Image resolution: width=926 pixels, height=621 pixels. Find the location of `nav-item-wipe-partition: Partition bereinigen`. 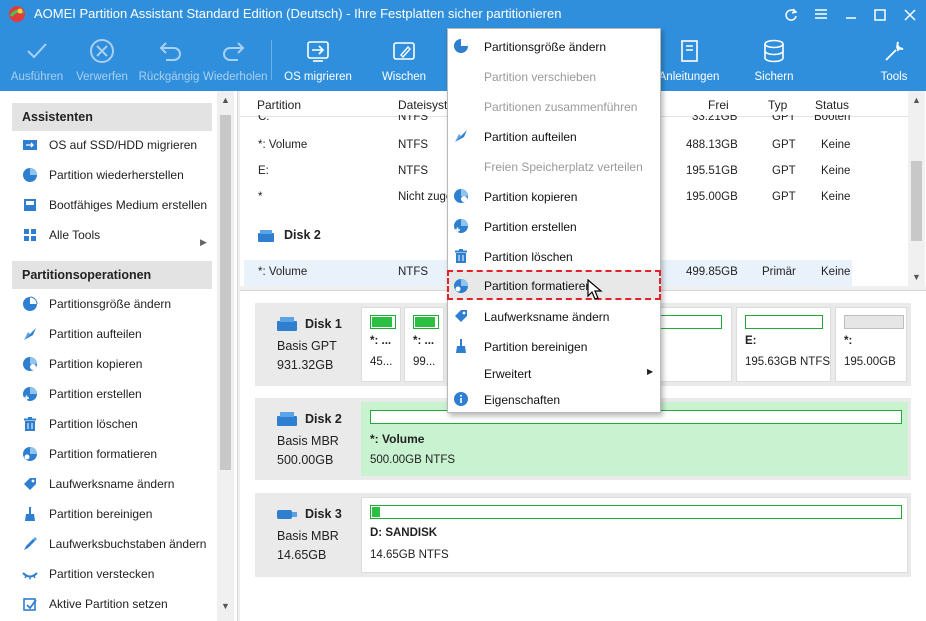

nav-item-wipe-partition: Partition bereinigen is located at coordinates (115, 514).